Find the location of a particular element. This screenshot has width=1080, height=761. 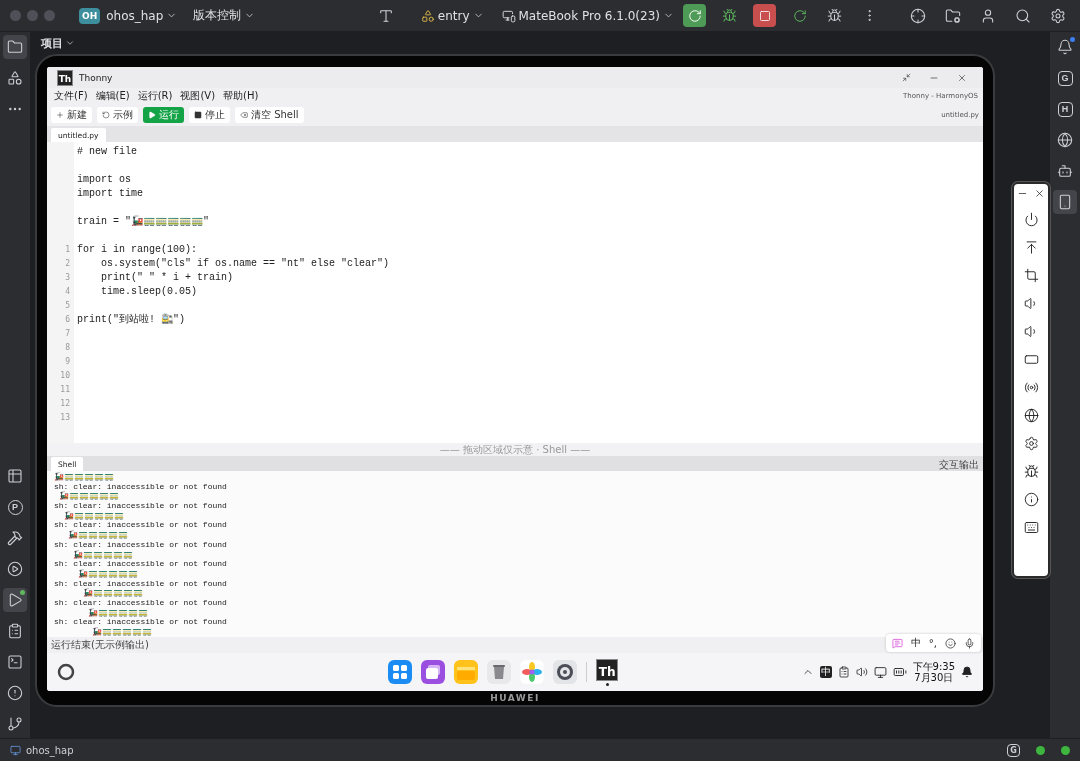

emoji-icon is located at coordinates (950, 643).